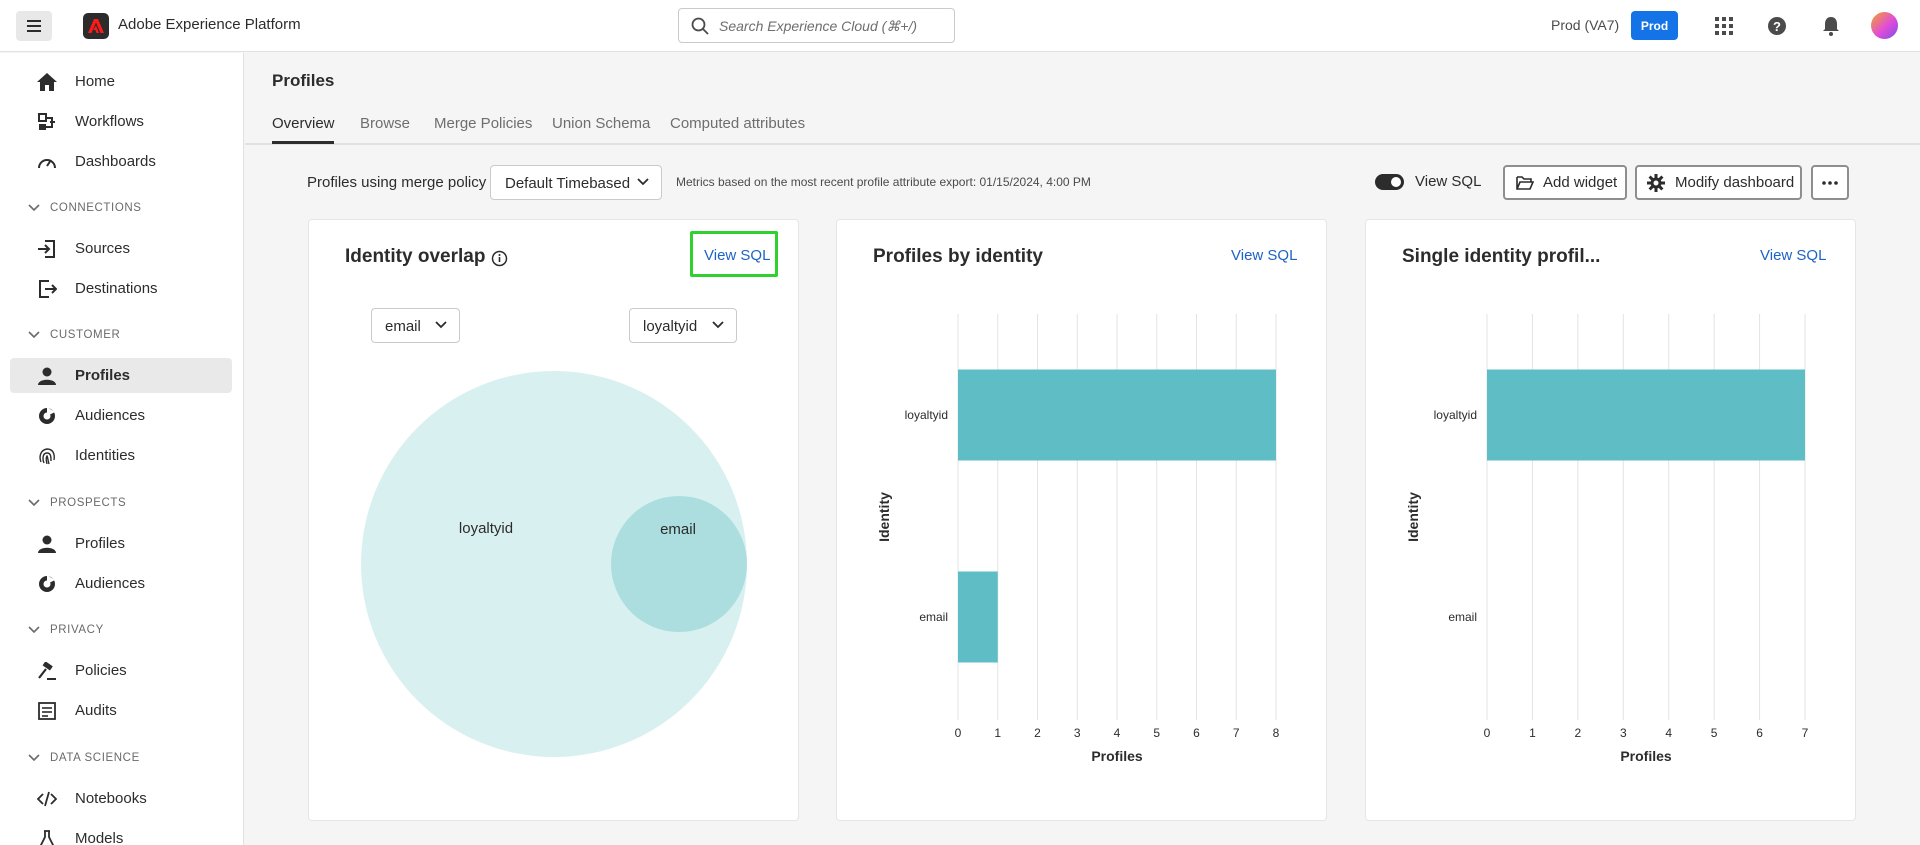 The width and height of the screenshot is (1920, 845). What do you see at coordinates (121, 248) in the screenshot?
I see `nav-sources: Sources` at bounding box center [121, 248].